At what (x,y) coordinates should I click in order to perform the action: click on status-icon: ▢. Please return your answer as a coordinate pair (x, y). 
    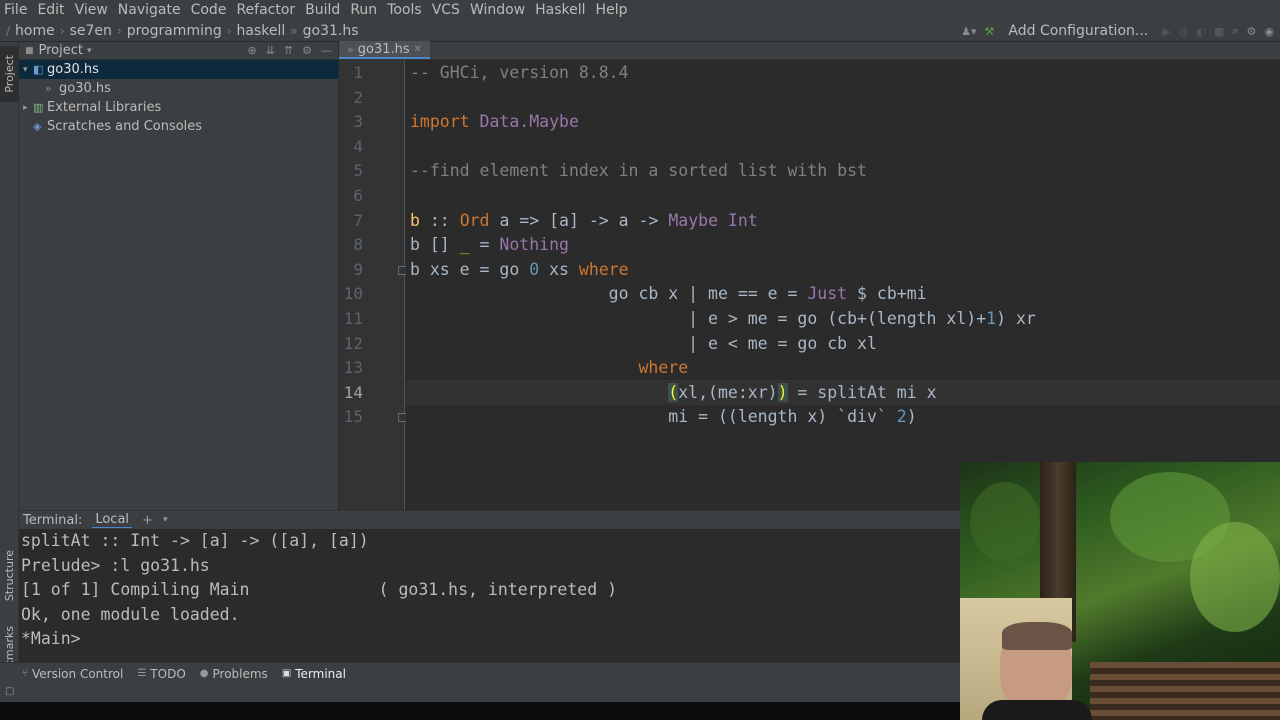
    Looking at the image, I should click on (9, 691).